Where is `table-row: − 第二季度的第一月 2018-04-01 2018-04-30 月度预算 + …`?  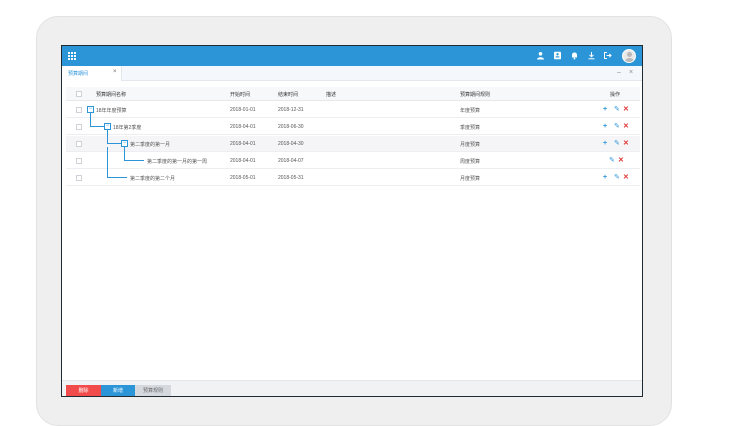
table-row: − 第二季度的第一月 2018-04-01 2018-04-30 月度预算 + … is located at coordinates (353, 141).